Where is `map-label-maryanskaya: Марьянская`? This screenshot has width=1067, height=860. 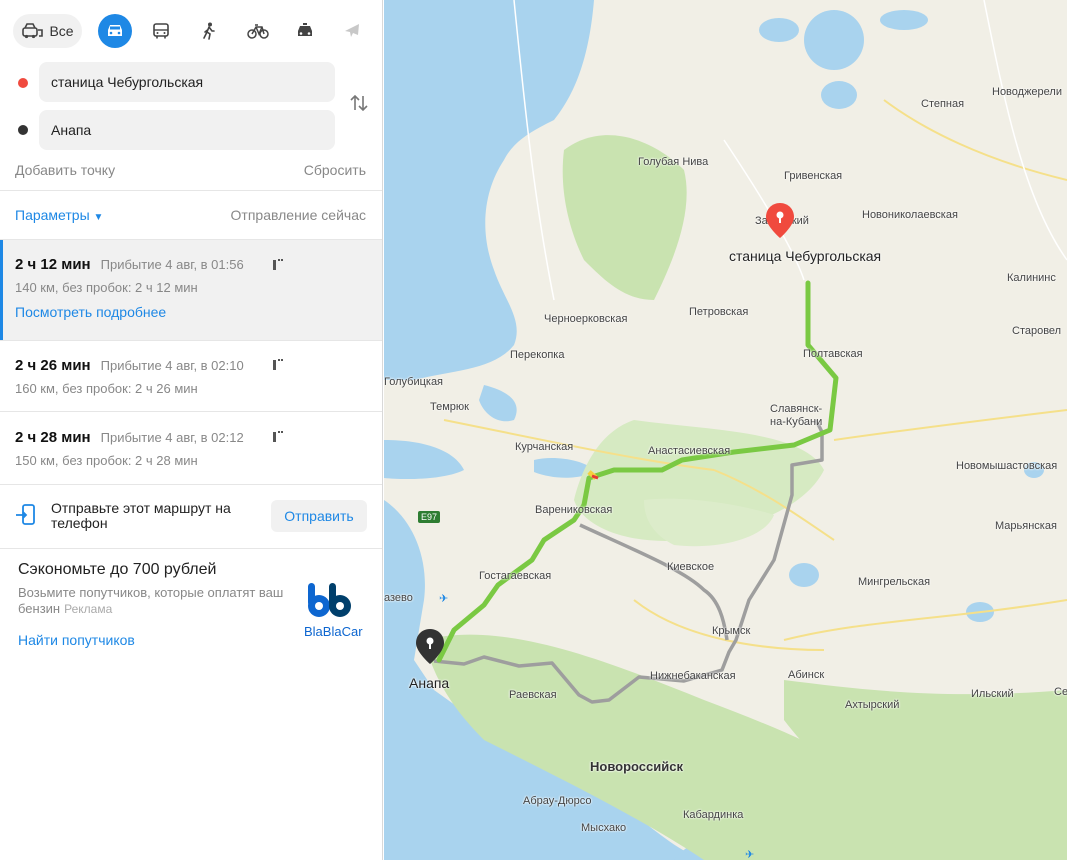 map-label-maryanskaya: Марьянская is located at coordinates (1026, 526).